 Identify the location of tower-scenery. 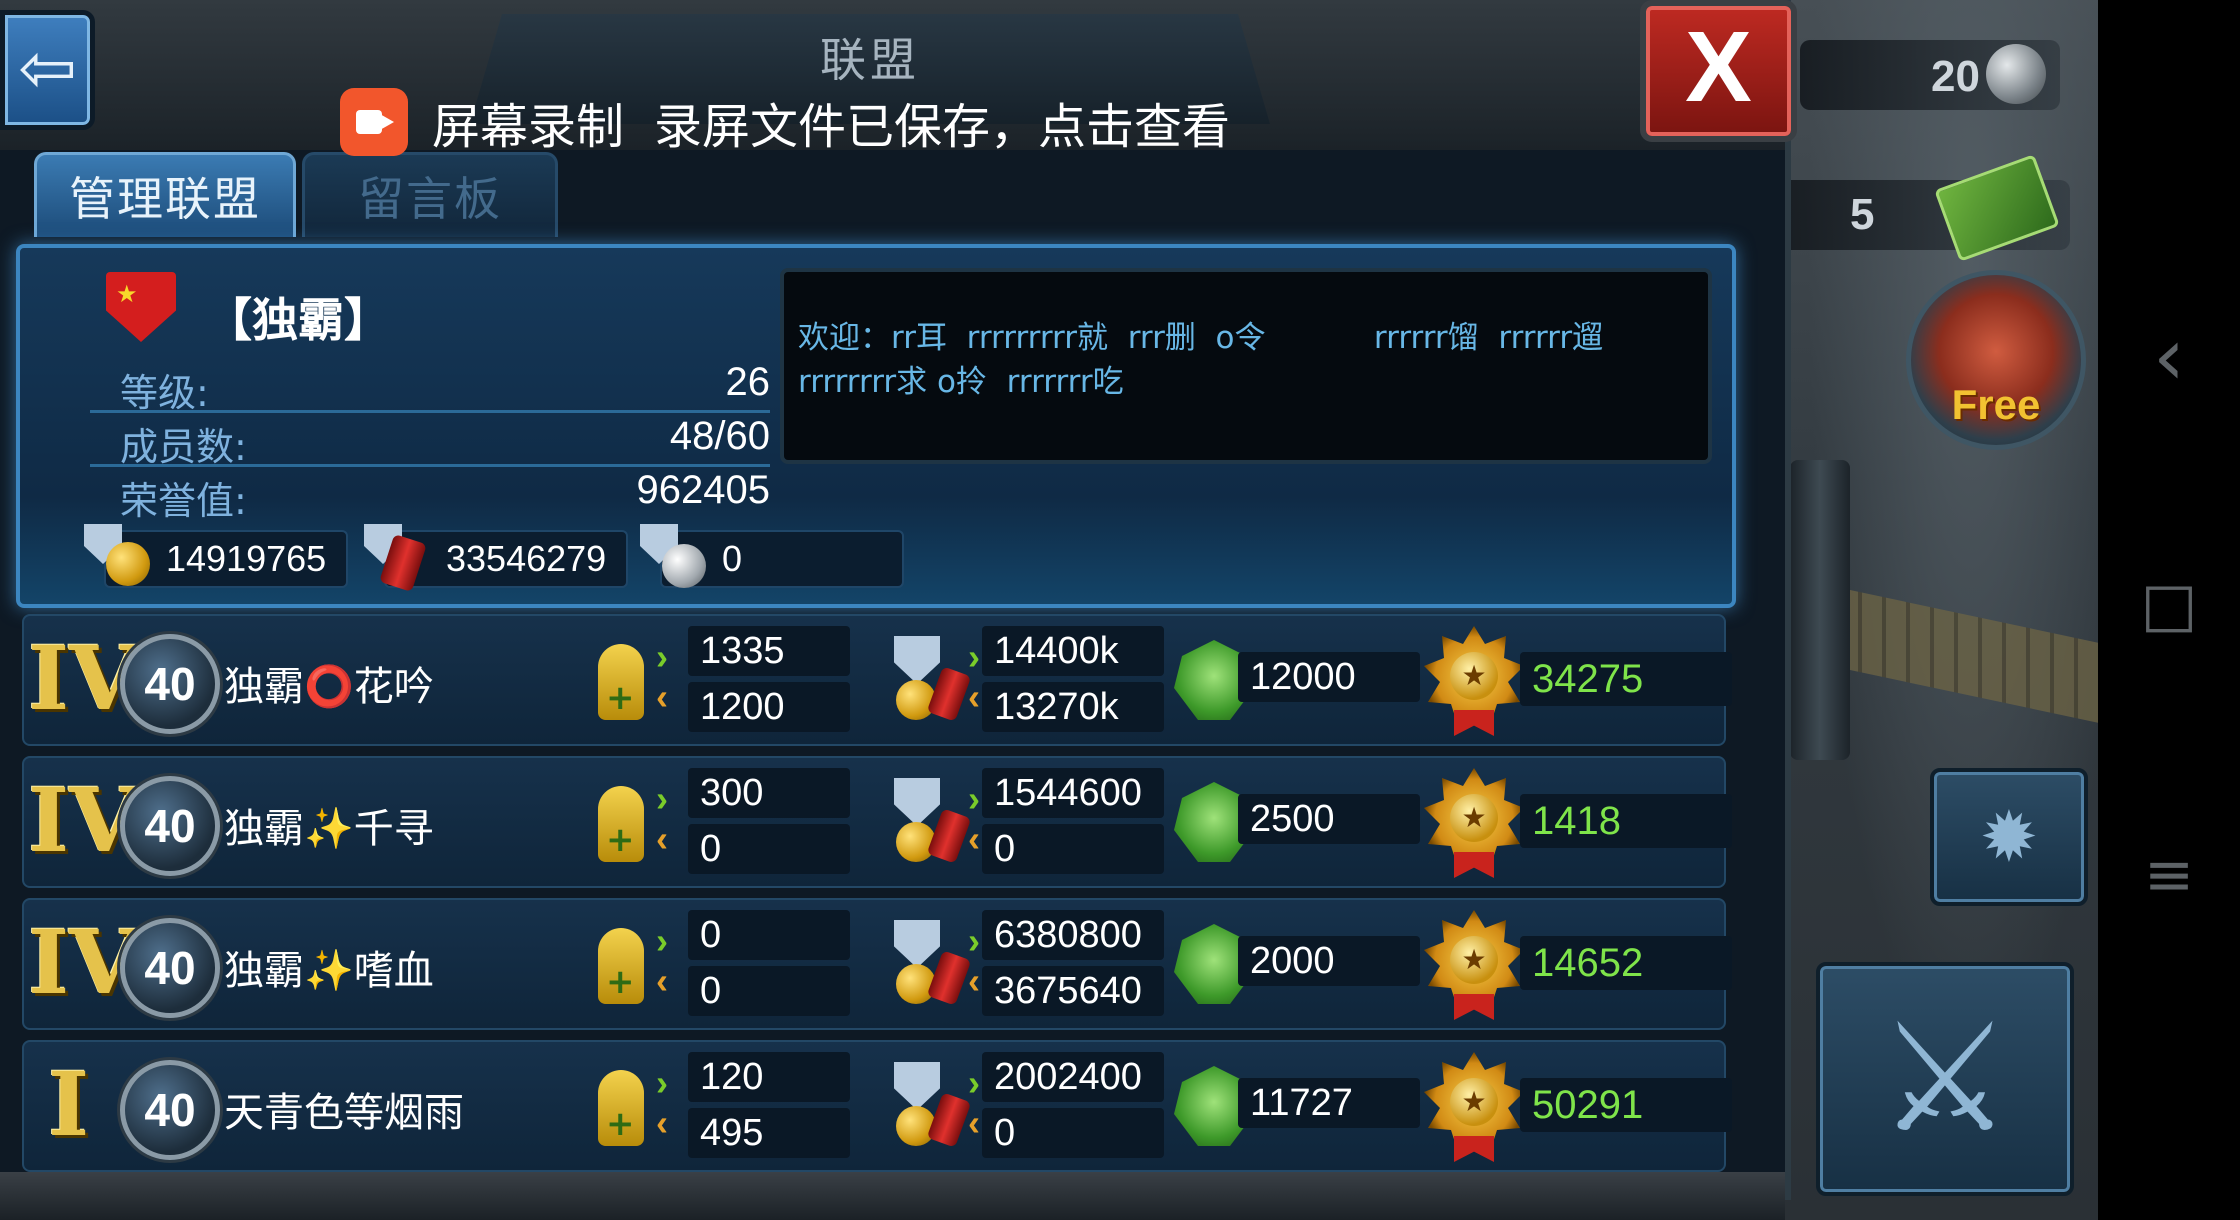
(1820, 610).